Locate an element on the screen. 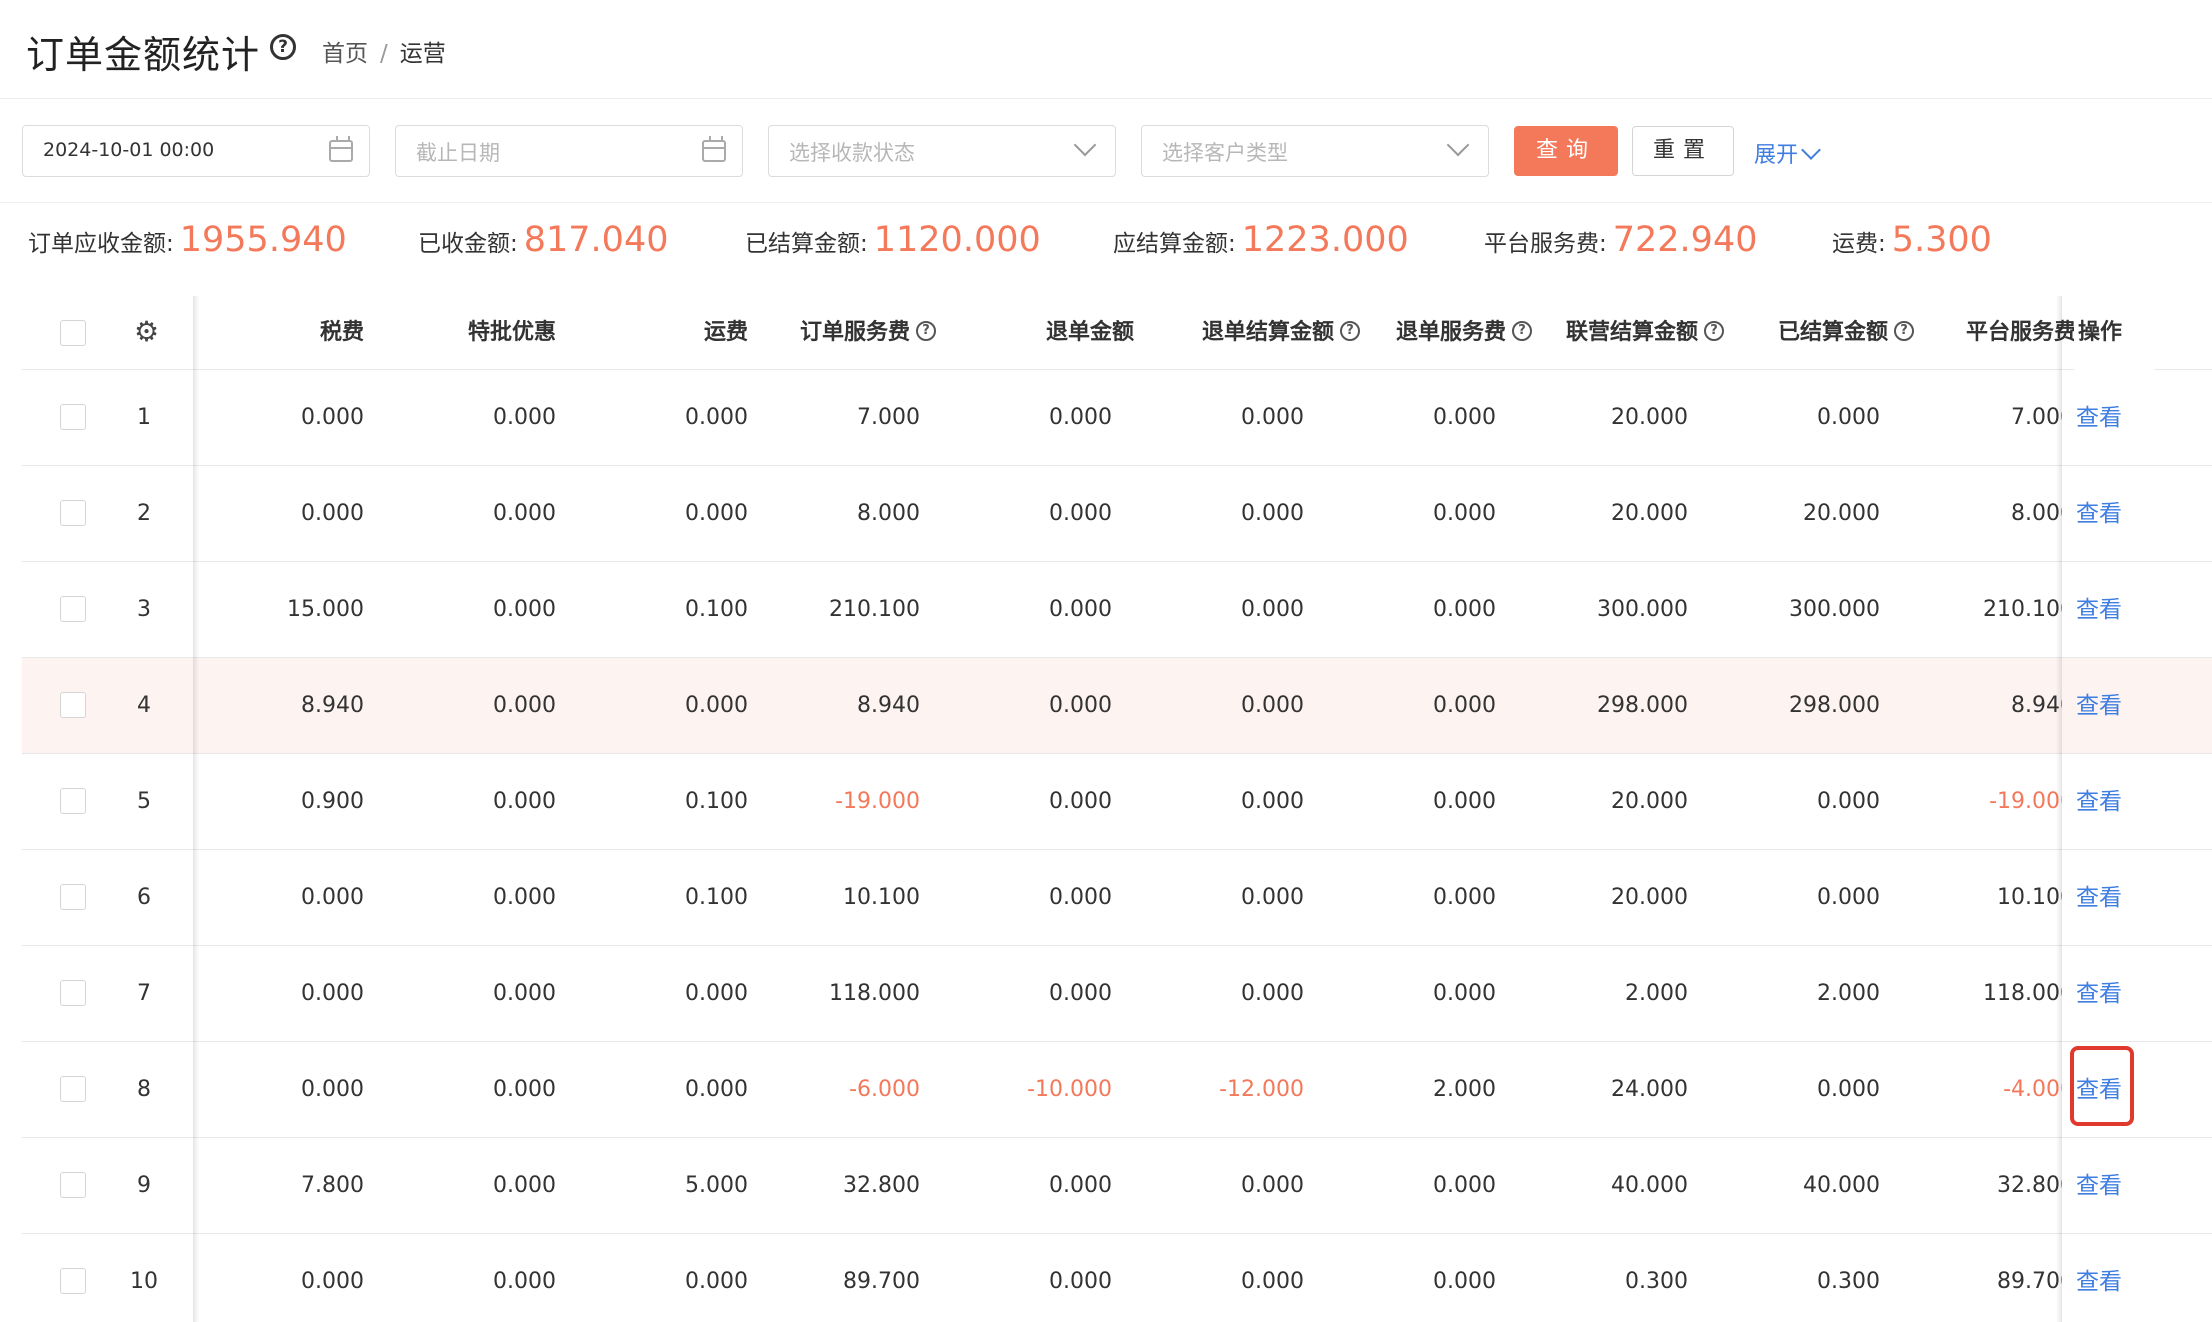 The width and height of the screenshot is (2212, 1322). cell-settled-amount: 300.000 is located at coordinates (1834, 609).